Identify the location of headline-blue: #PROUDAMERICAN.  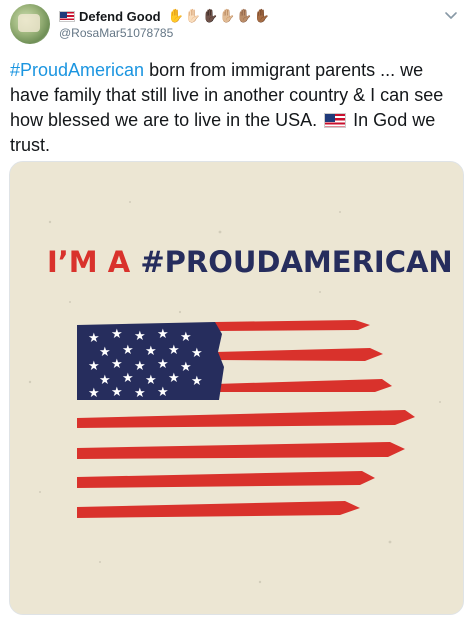
(291, 262).